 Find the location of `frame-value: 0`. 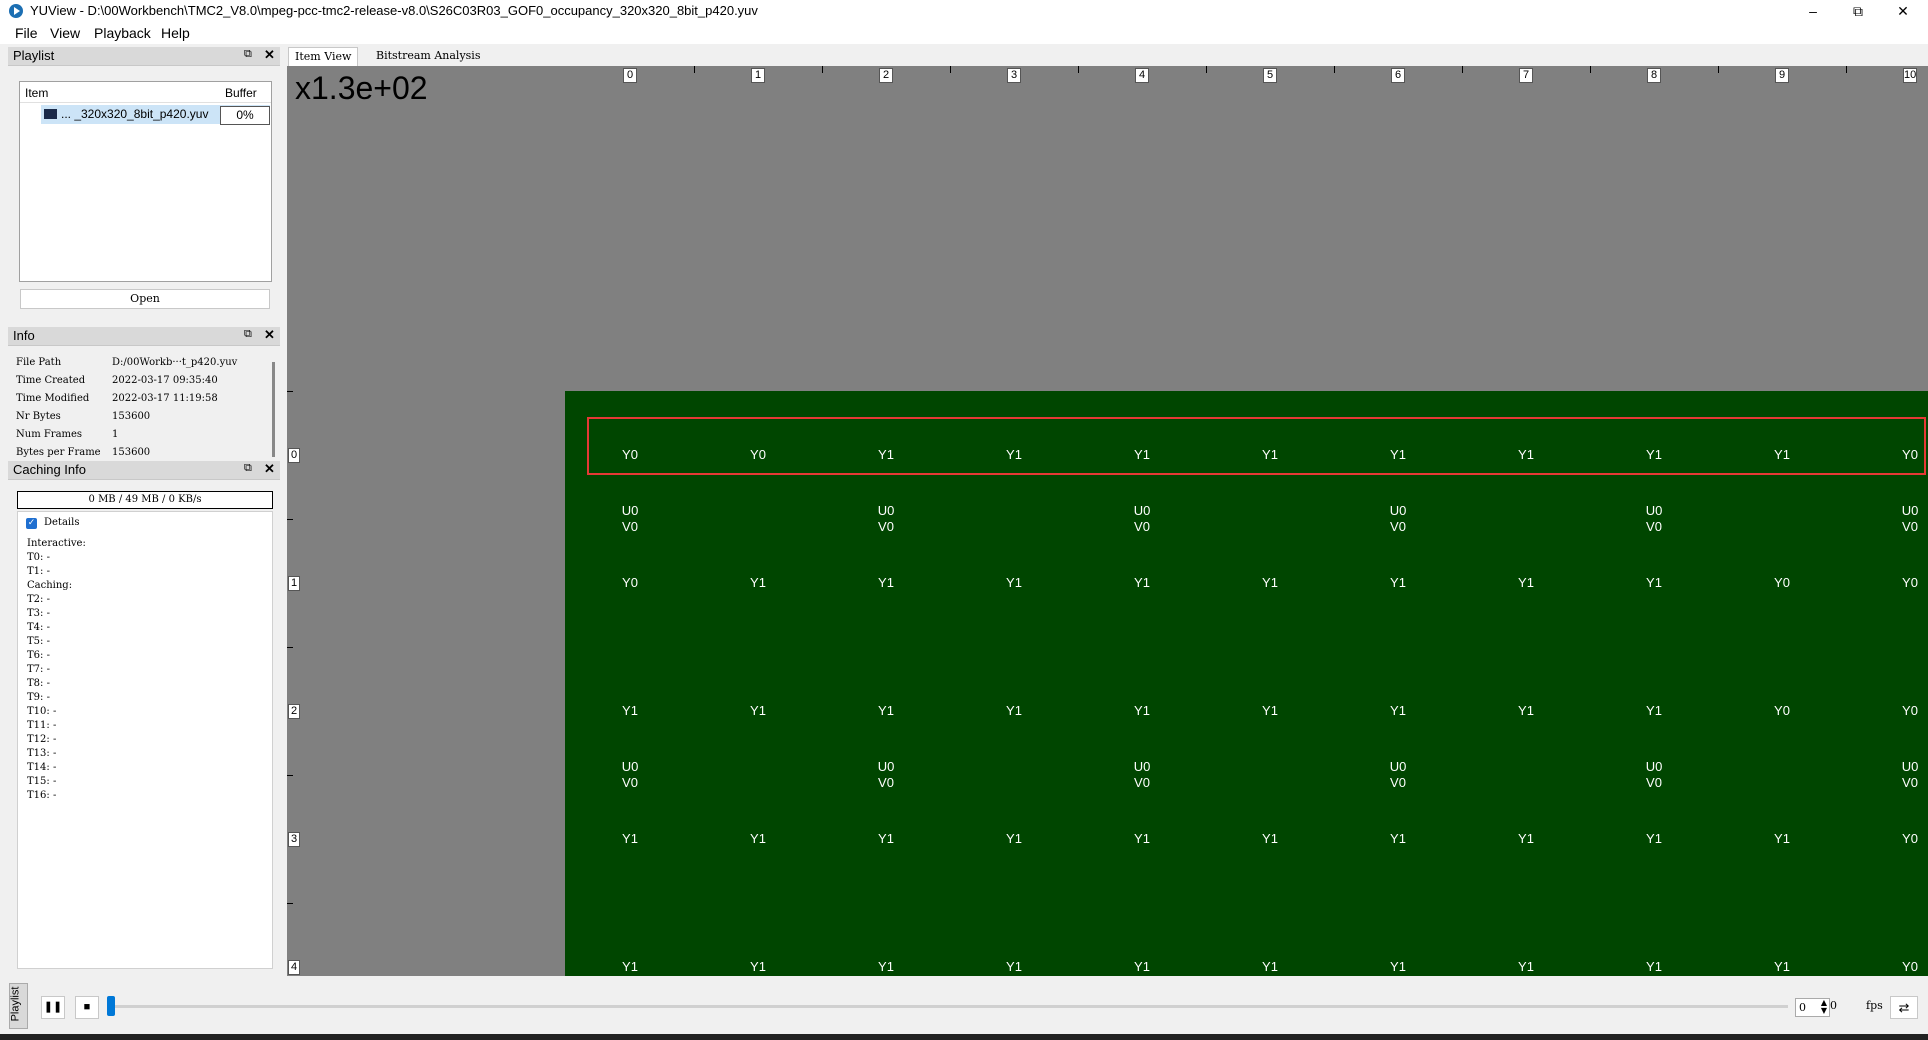

frame-value: 0 is located at coordinates (1802, 1007).